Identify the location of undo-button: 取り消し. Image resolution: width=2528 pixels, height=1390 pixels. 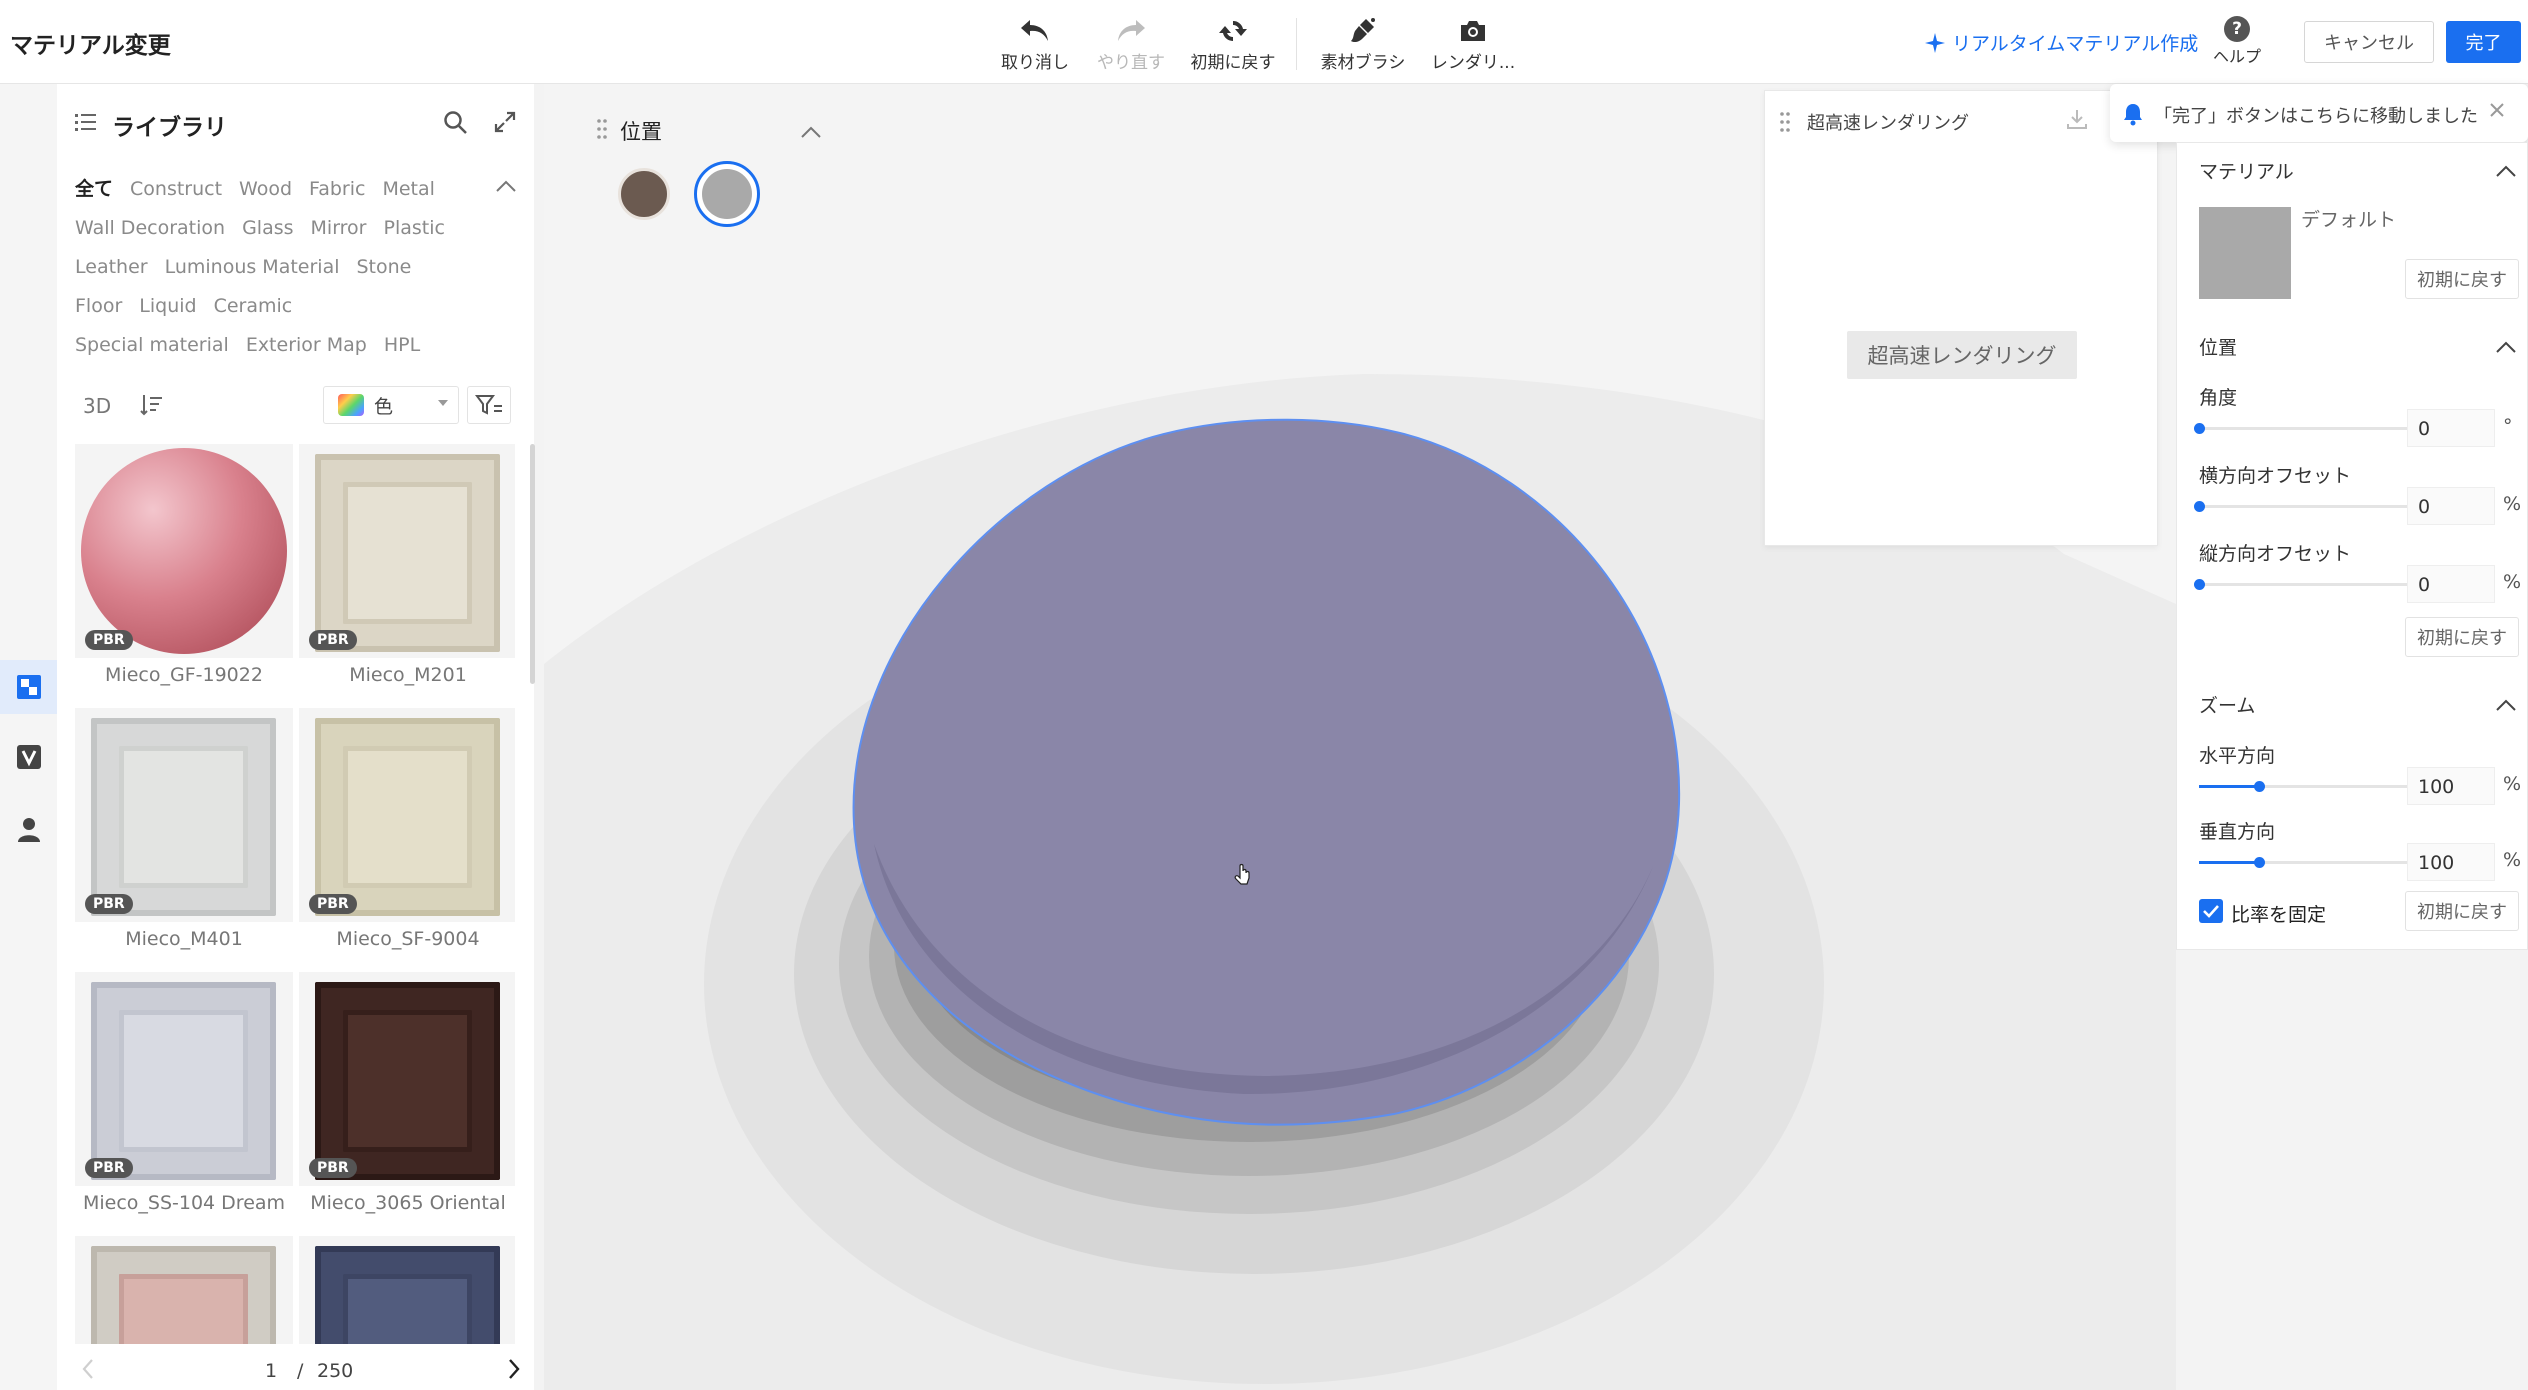
(1035, 46).